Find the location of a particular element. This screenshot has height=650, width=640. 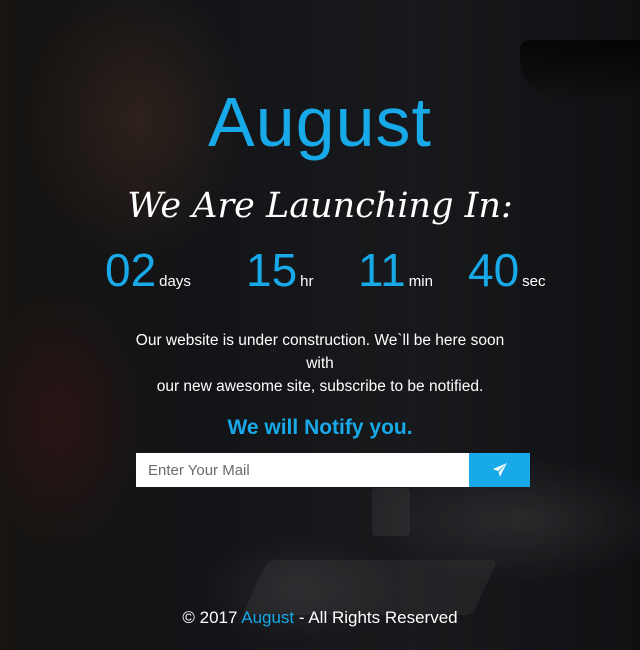

countdown-minutes-unit: min is located at coordinates (420, 281).